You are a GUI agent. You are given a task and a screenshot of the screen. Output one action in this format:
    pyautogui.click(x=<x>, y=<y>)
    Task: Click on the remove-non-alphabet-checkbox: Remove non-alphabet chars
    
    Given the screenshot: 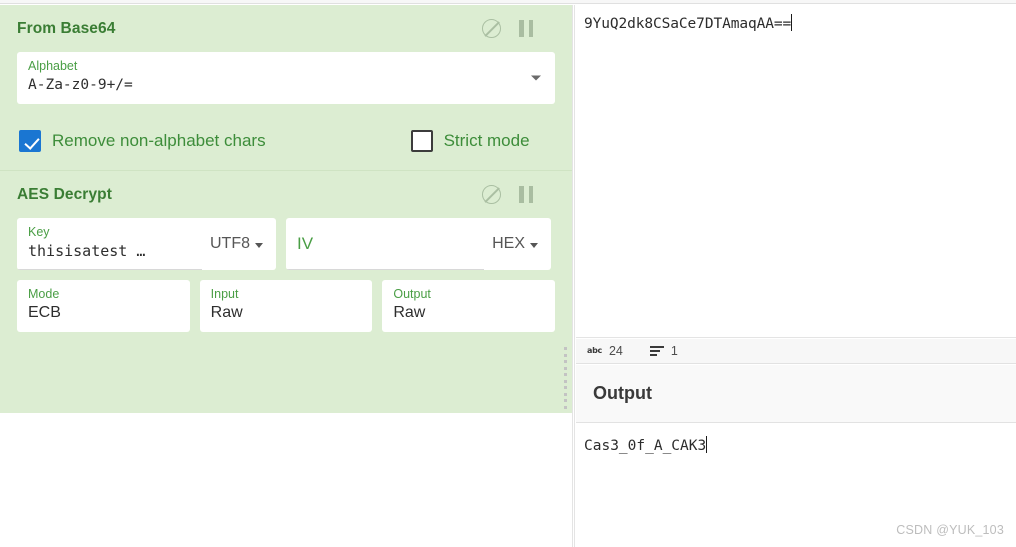 What is the action you would take?
    pyautogui.click(x=142, y=141)
    